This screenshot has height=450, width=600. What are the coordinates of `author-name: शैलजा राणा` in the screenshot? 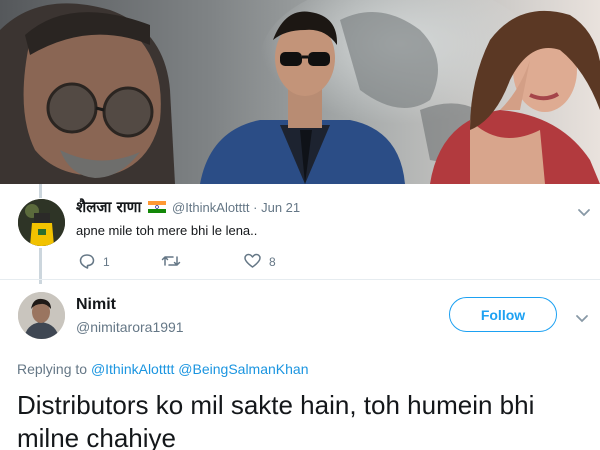 It's located at (108, 207).